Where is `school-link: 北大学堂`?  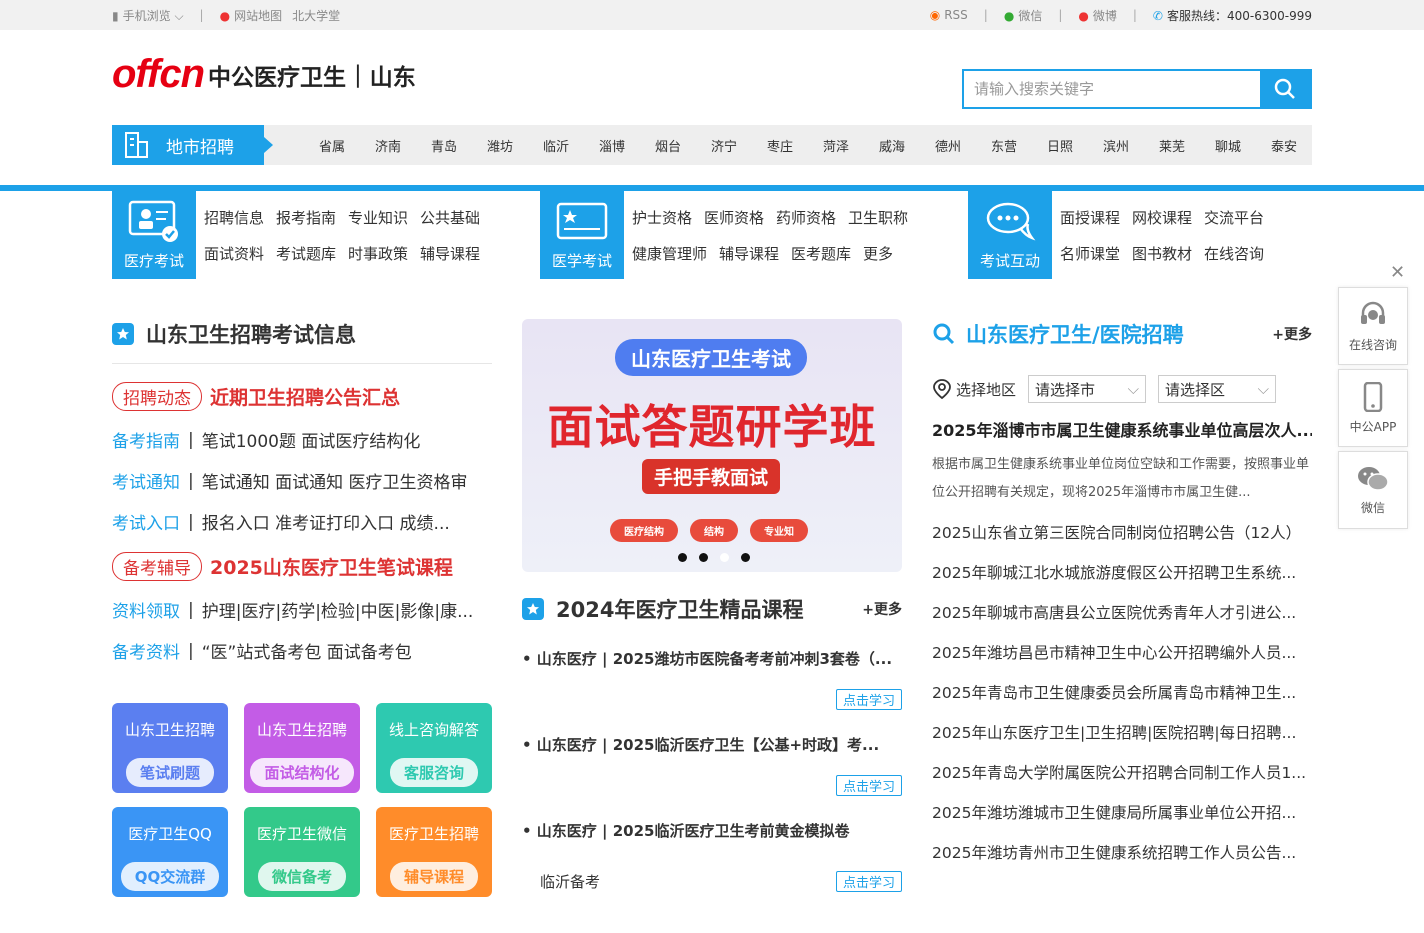 school-link: 北大学堂 is located at coordinates (316, 15).